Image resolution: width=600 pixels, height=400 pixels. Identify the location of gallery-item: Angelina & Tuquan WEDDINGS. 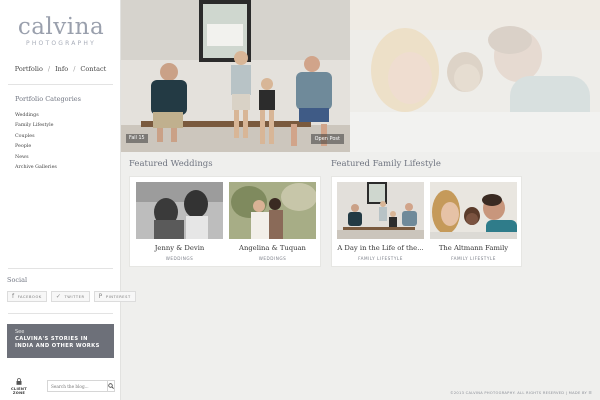
(272, 221).